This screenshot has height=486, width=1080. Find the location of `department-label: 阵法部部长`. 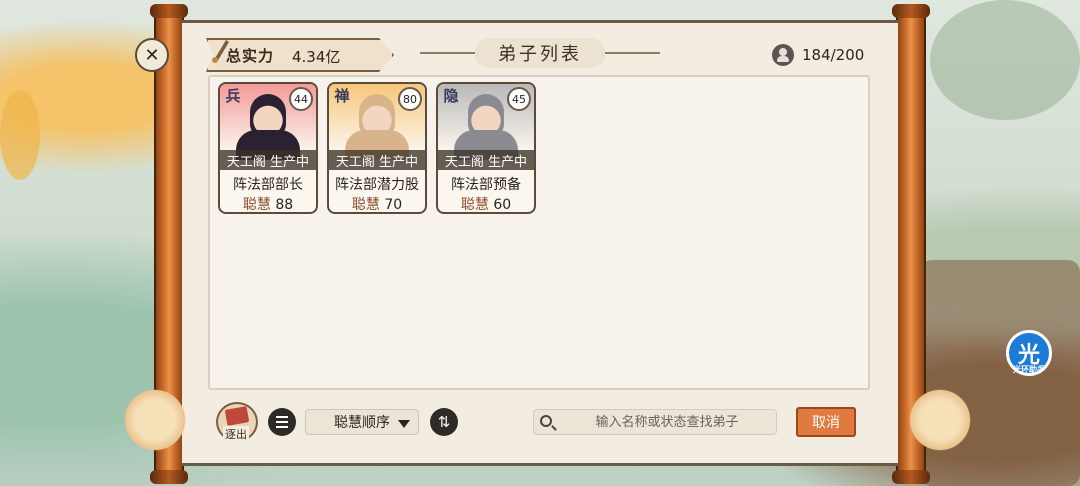

department-label: 阵法部部长 is located at coordinates (268, 185).